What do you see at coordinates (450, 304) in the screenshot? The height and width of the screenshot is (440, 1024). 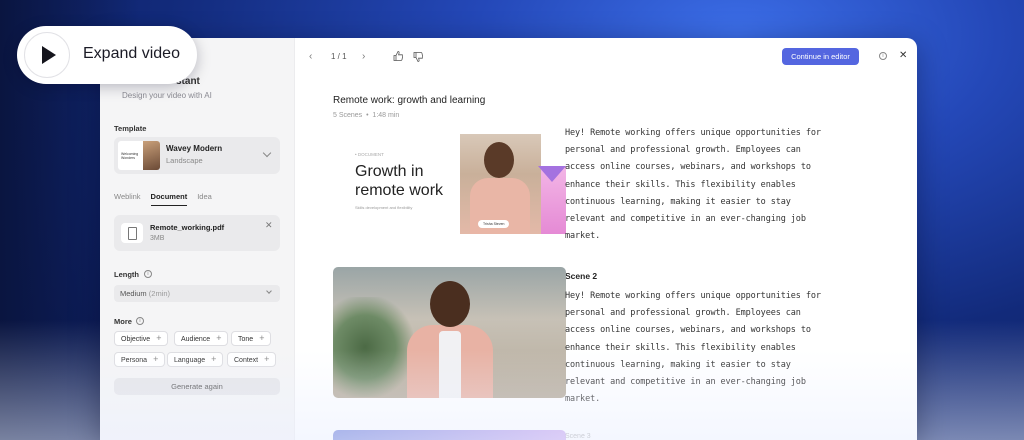 I see `presenter-image` at bounding box center [450, 304].